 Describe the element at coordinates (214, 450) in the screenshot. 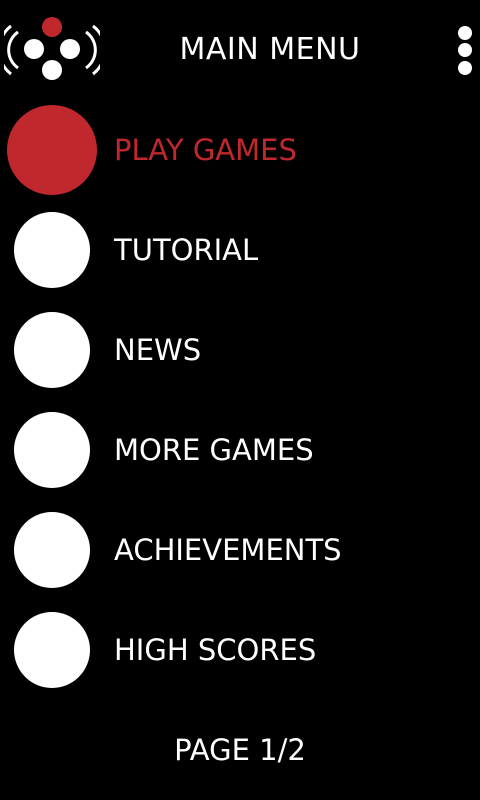

I see `menu-item-label: MORE GAMES` at that location.